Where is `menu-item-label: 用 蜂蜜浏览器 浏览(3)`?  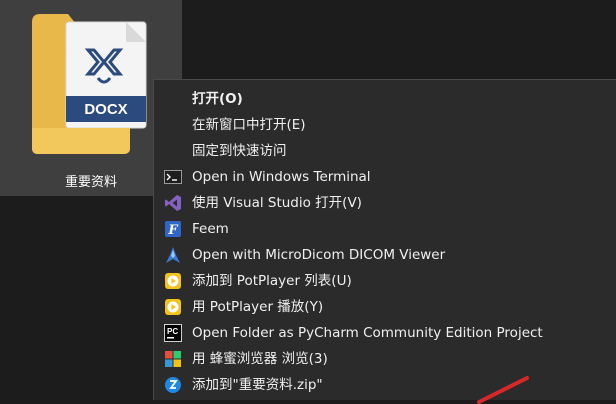 menu-item-label: 用 蜂蜜浏览器 浏览(3) is located at coordinates (260, 359).